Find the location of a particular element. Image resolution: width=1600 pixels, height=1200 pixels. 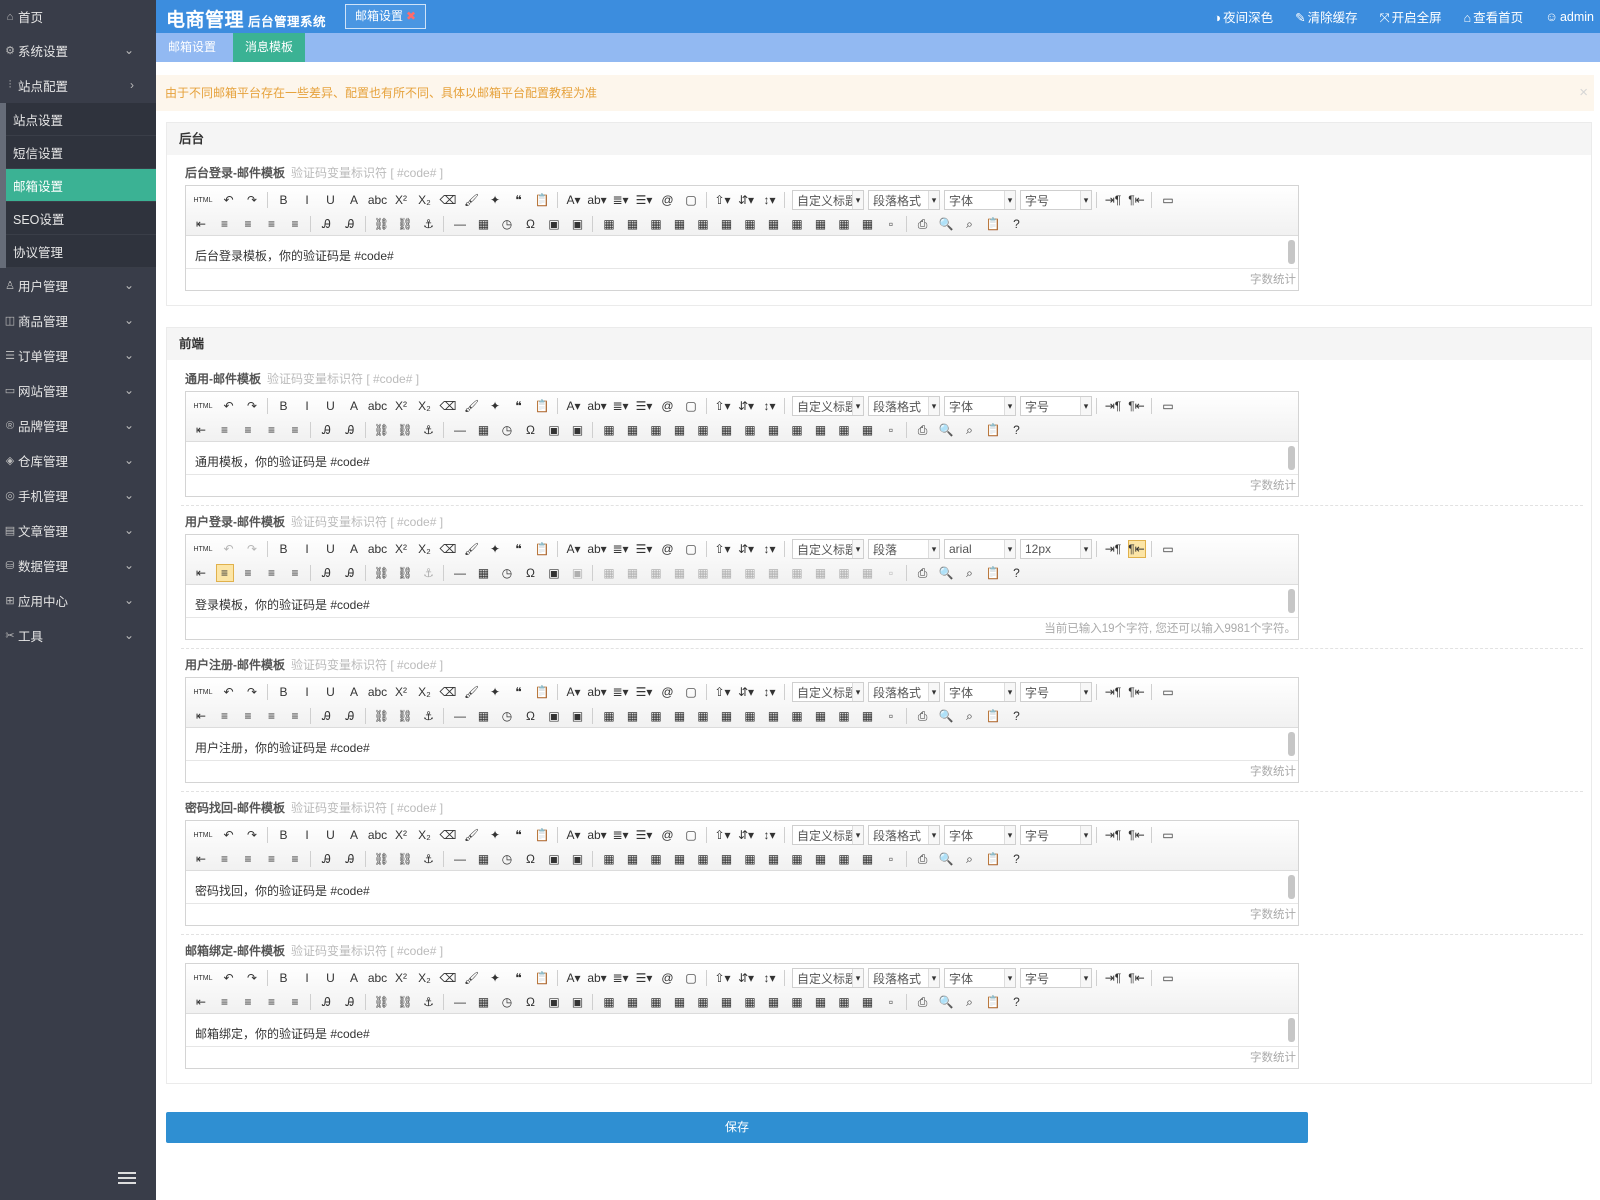

toolbar-button-icon: X₂ is located at coordinates (425, 200).